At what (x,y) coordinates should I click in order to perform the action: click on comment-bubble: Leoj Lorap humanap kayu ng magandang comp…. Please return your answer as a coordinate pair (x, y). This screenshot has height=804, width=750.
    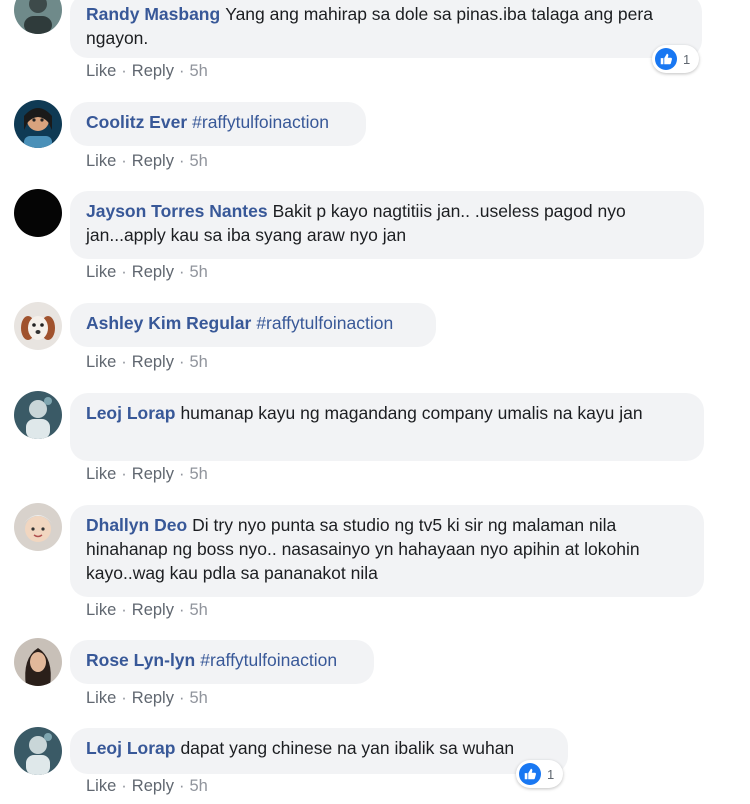
    Looking at the image, I should click on (387, 427).